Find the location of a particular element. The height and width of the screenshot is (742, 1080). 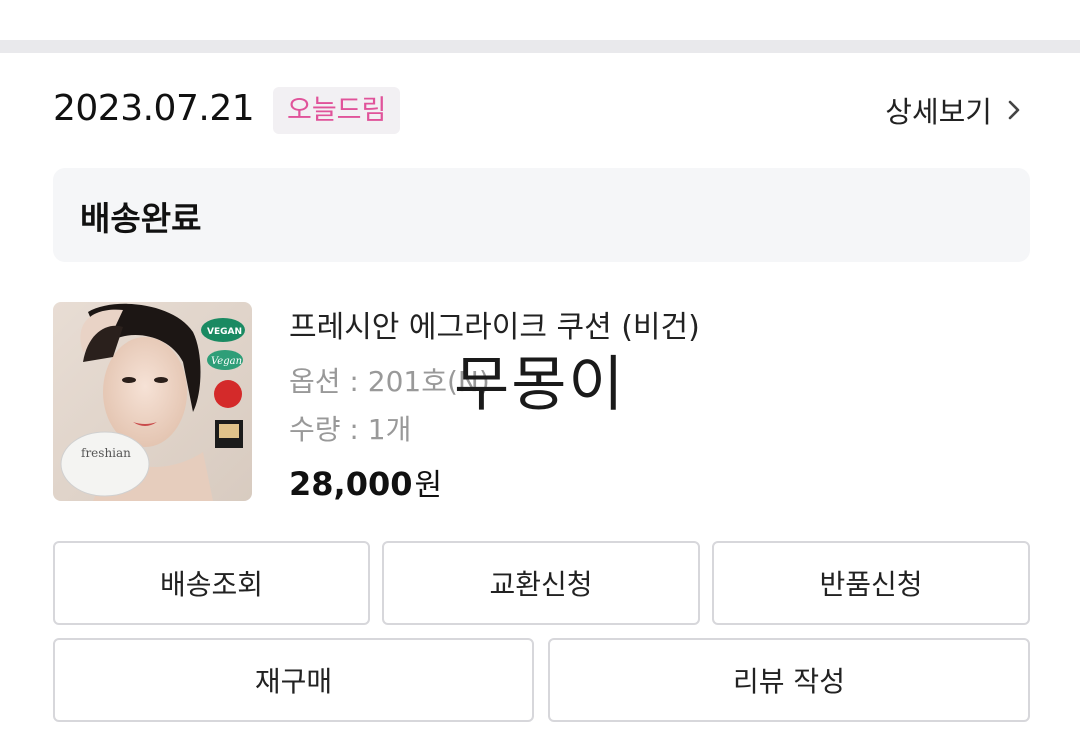

watermark-text: 무몽이 is located at coordinates (540, 385).